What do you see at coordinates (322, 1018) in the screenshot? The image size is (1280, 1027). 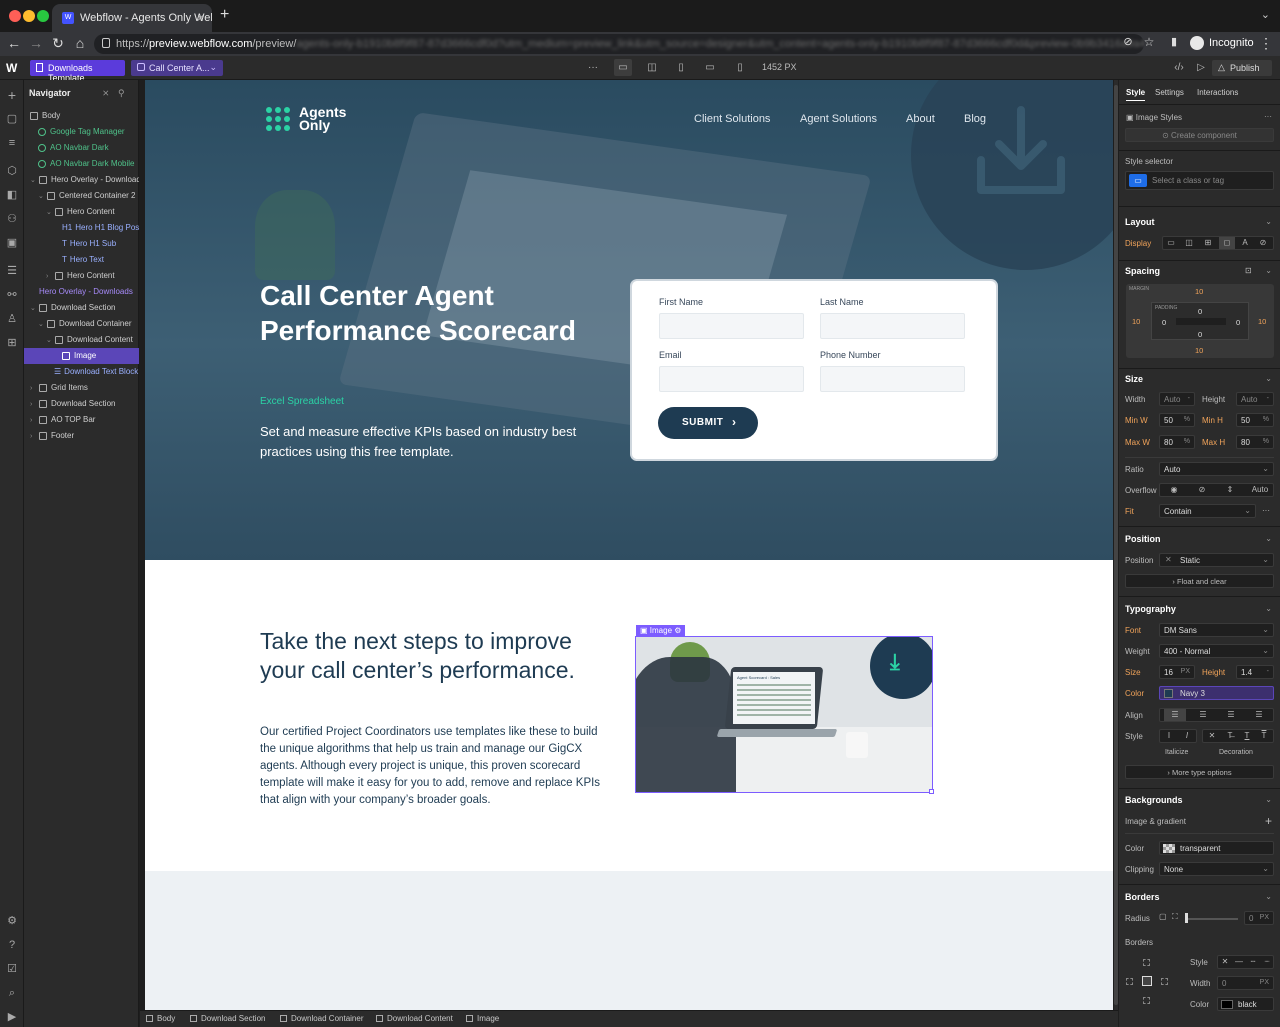 I see `breadcrumb-download-container: Download Container` at bounding box center [322, 1018].